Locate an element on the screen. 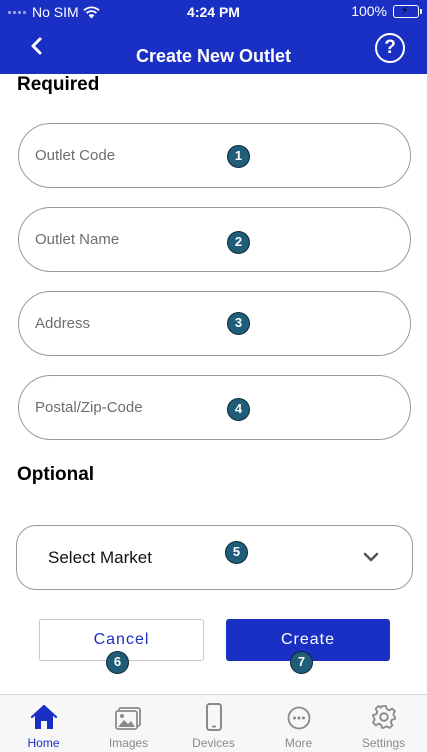 Image resolution: width=427 pixels, height=752 pixels. tab-label: Home is located at coordinates (43, 743).